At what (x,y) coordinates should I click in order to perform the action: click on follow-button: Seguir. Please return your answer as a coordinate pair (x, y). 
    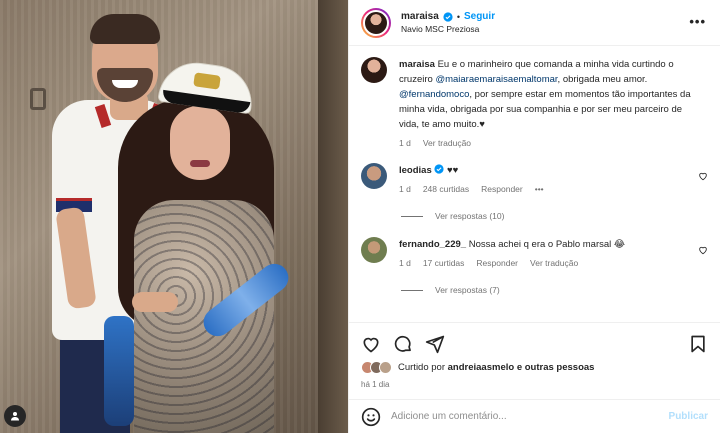
    Looking at the image, I should click on (479, 16).